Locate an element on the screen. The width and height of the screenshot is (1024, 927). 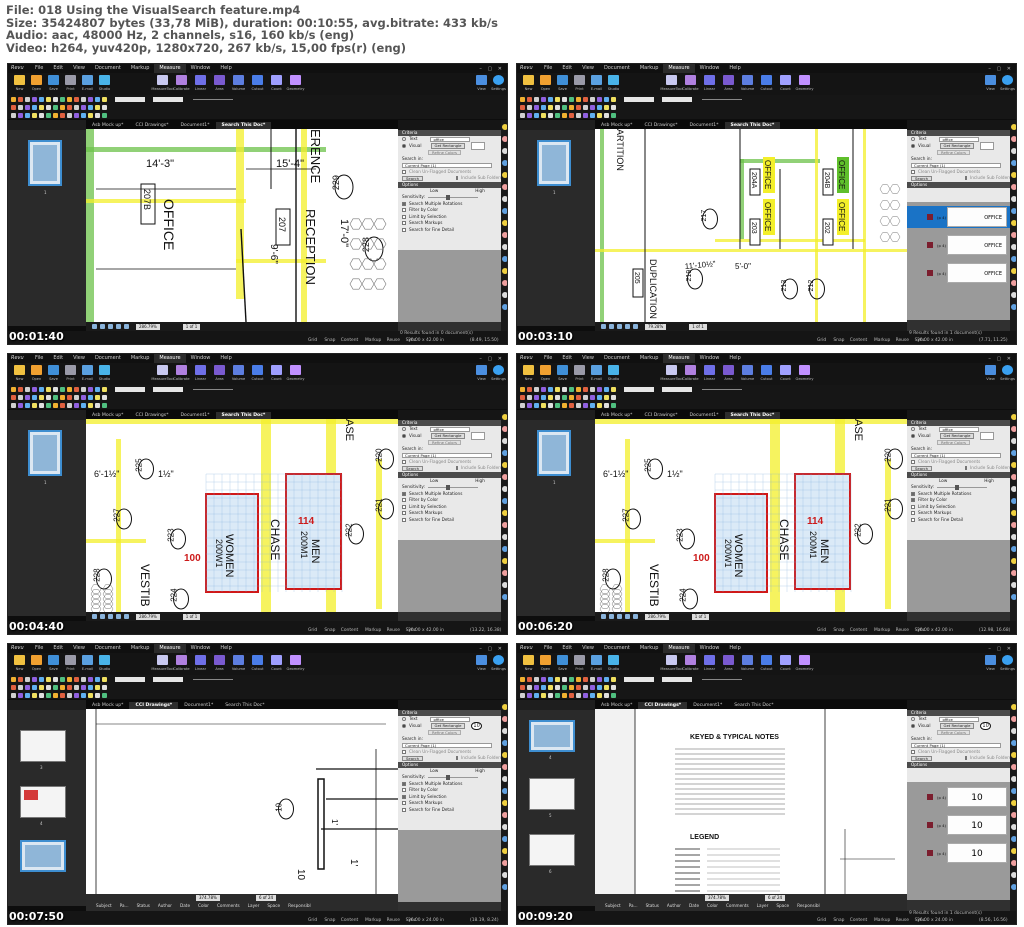
ribbon-button-volume: Volume is located at coordinates (747, 84).